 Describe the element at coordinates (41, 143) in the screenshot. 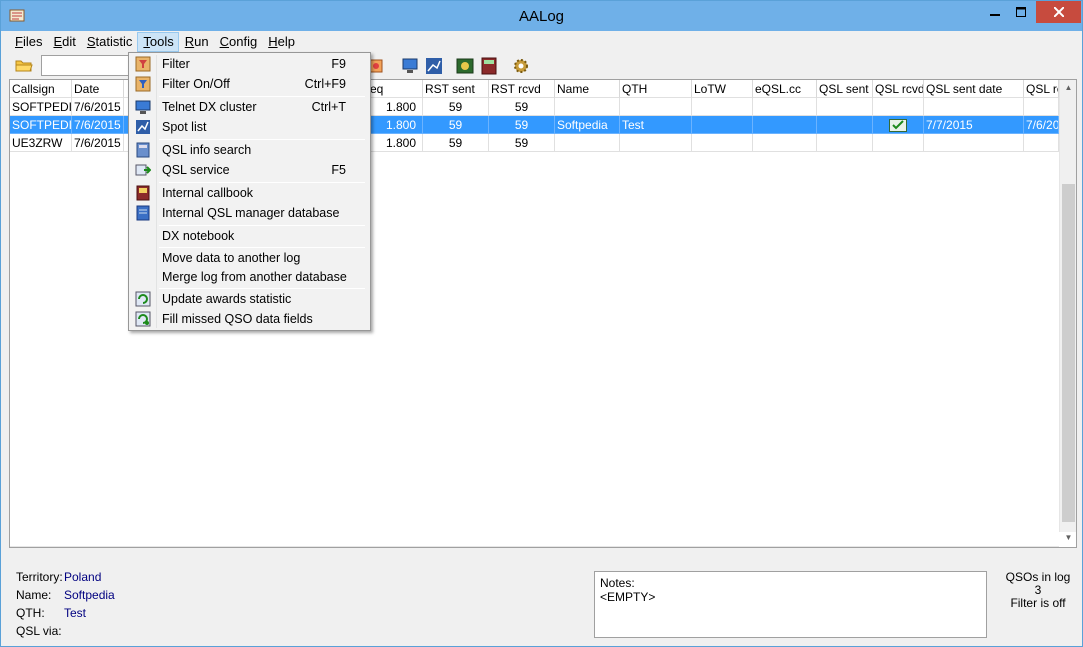

I see `cell-callsign: UE3ZRW` at that location.